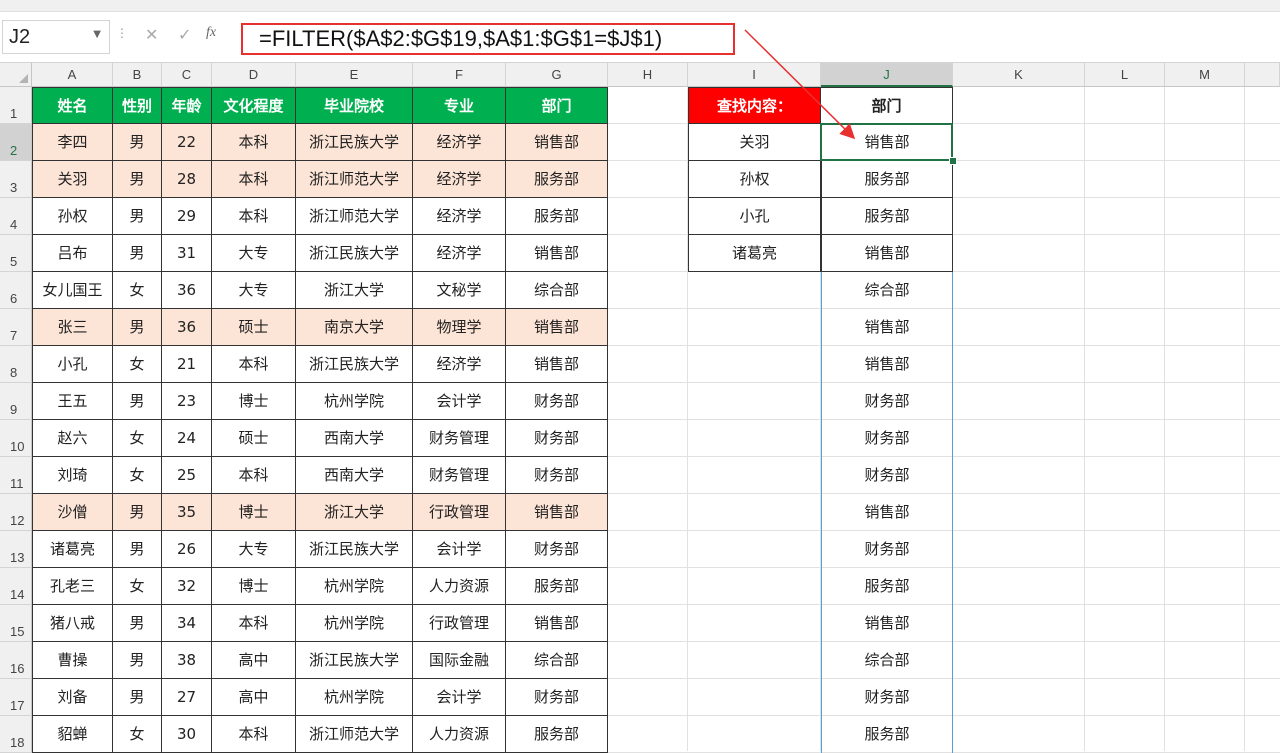  What do you see at coordinates (72, 475) in the screenshot?
I see `table-cell: 刘琦` at bounding box center [72, 475].